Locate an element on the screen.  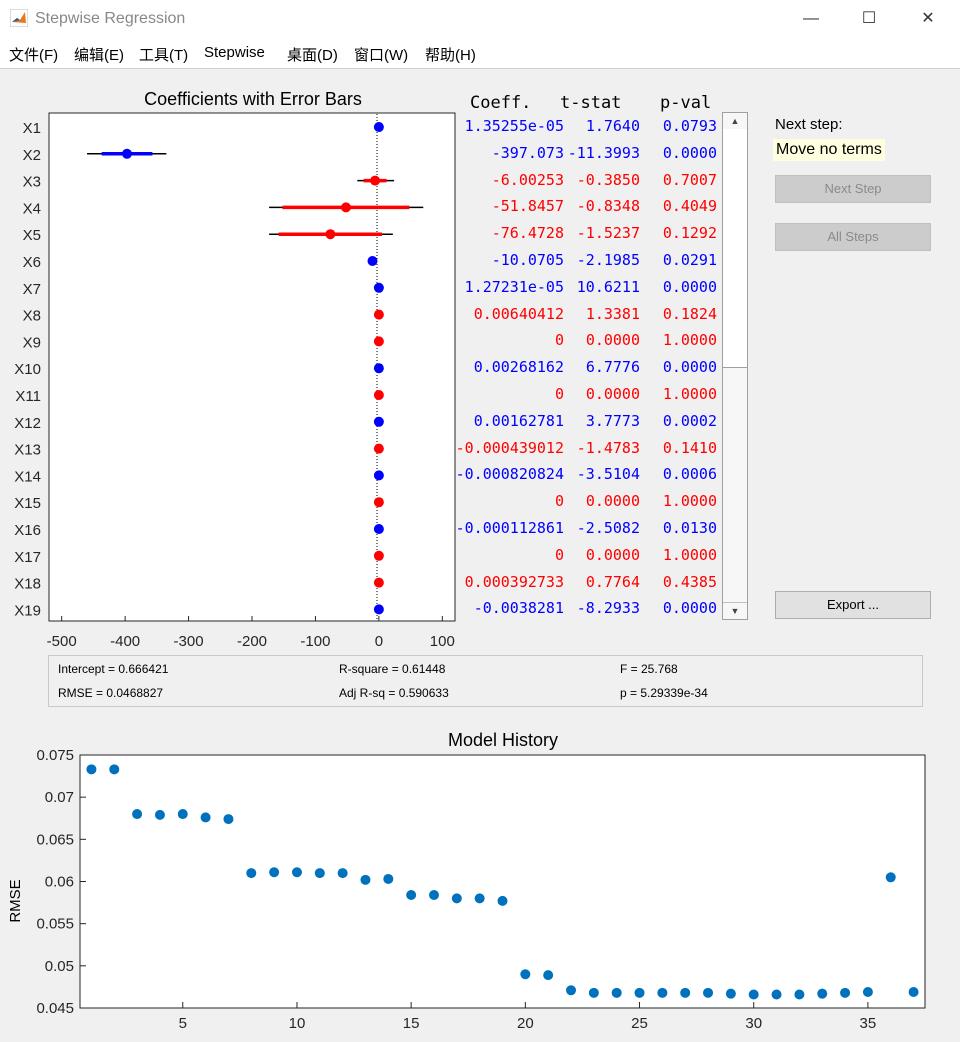
coef-point-x19 is located at coordinates (378, 609).